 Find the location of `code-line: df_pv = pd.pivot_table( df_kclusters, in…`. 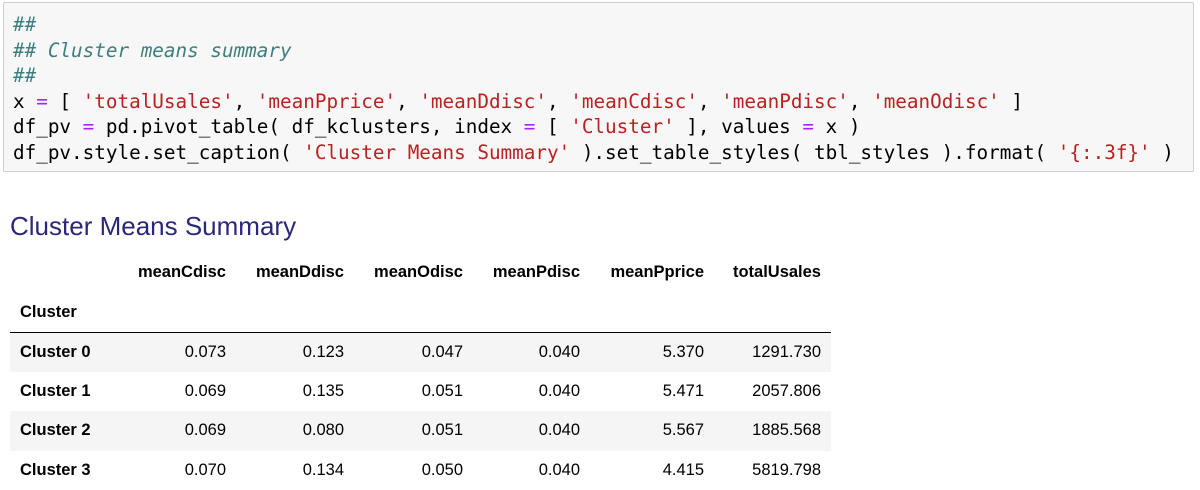

code-line: df_pv = pd.pivot_table( df_kclusters, in… is located at coordinates (603, 127).